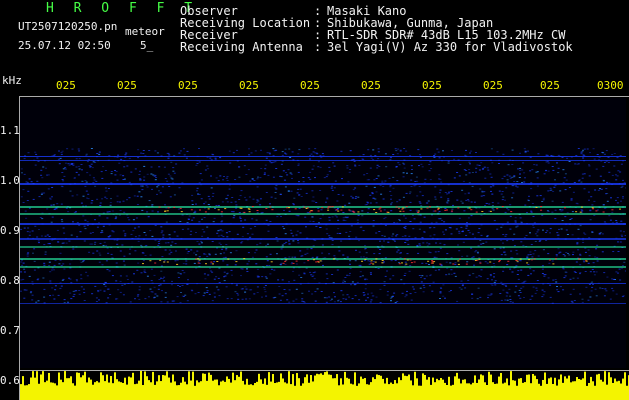 Image resolution: width=629 pixels, height=400 pixels. I want to click on x-tick-label: 0300, so click(610, 85).